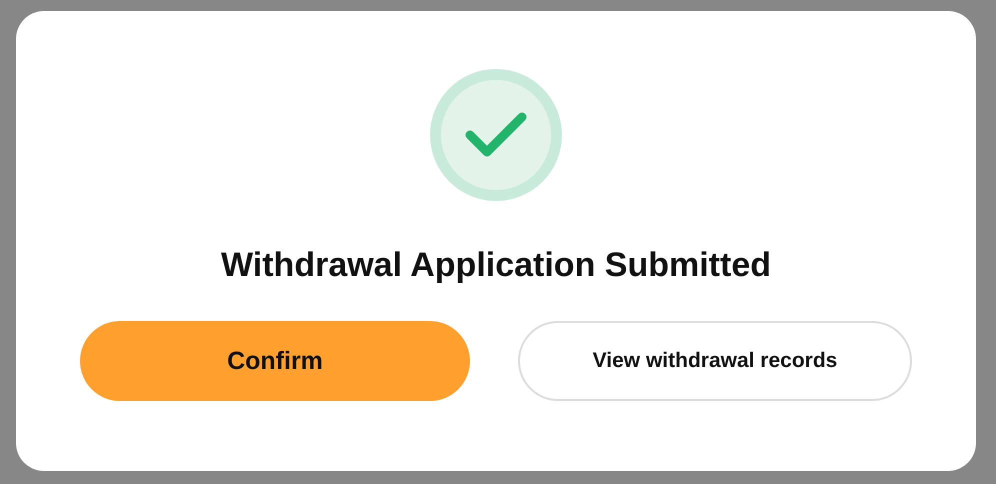 This screenshot has width=996, height=484. What do you see at coordinates (715, 361) in the screenshot?
I see `records-button: View withdrawal records` at bounding box center [715, 361].